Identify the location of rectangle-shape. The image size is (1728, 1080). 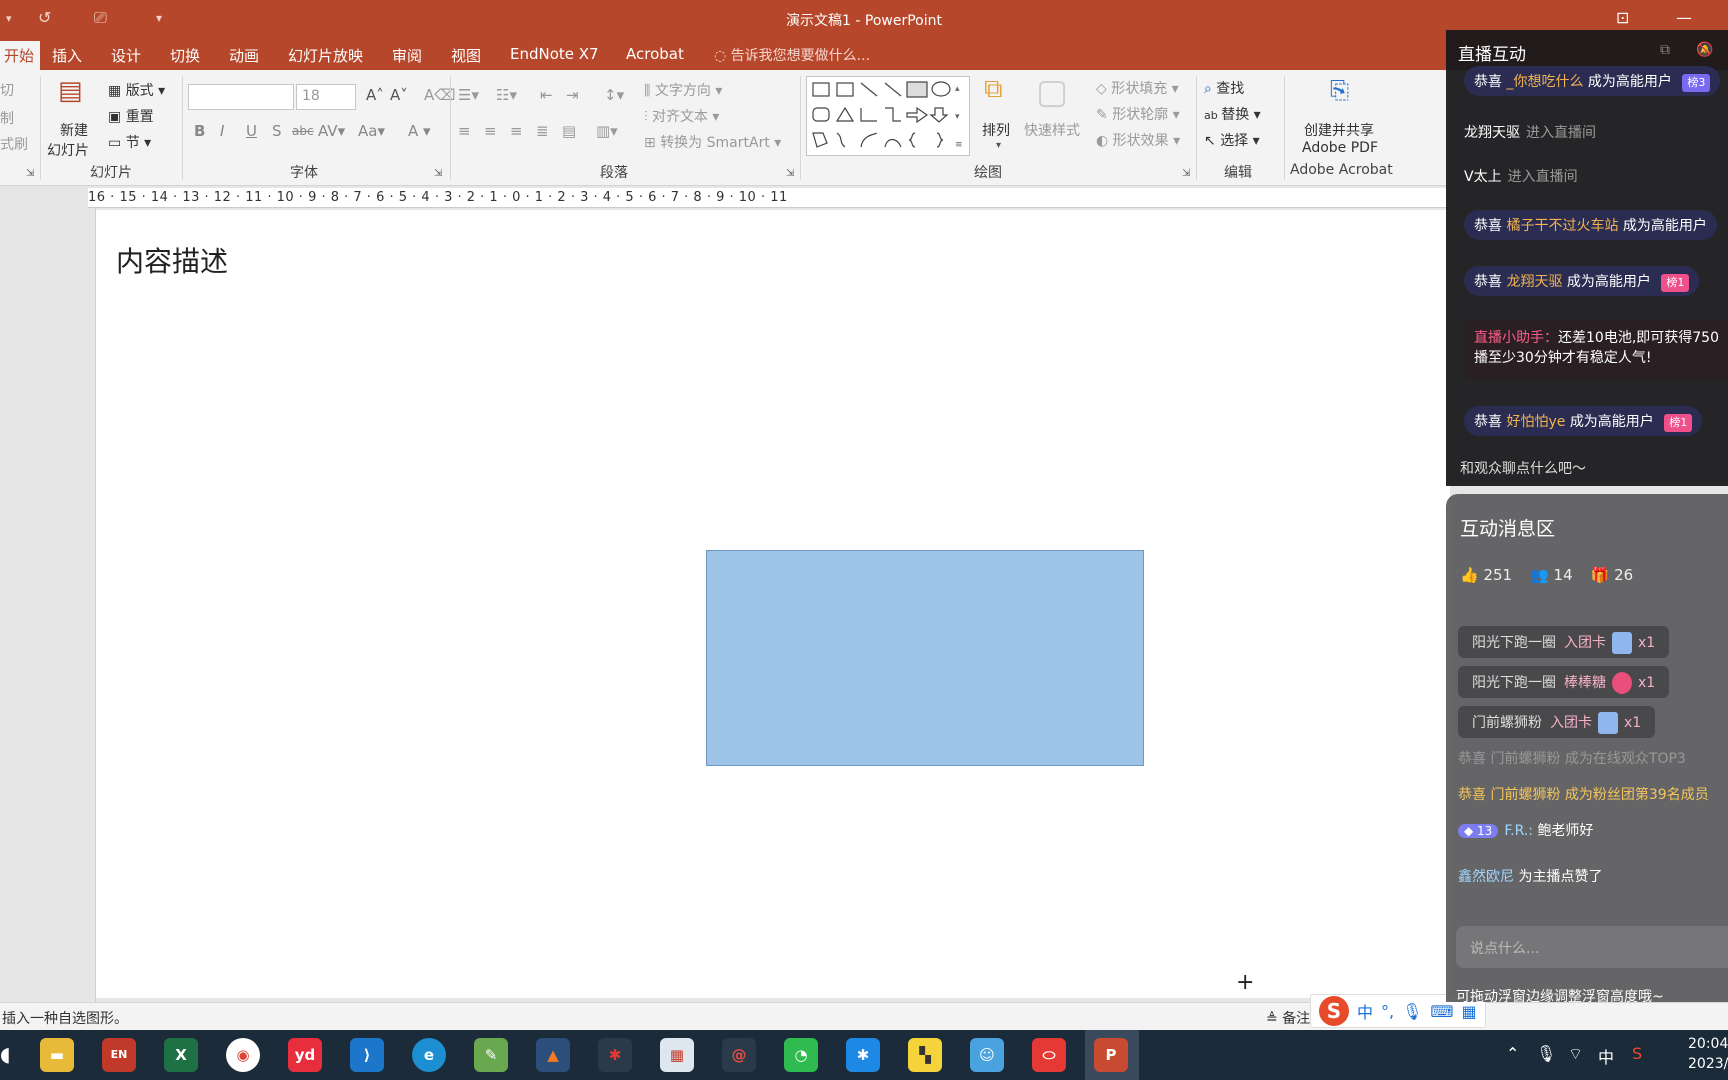
(925, 658).